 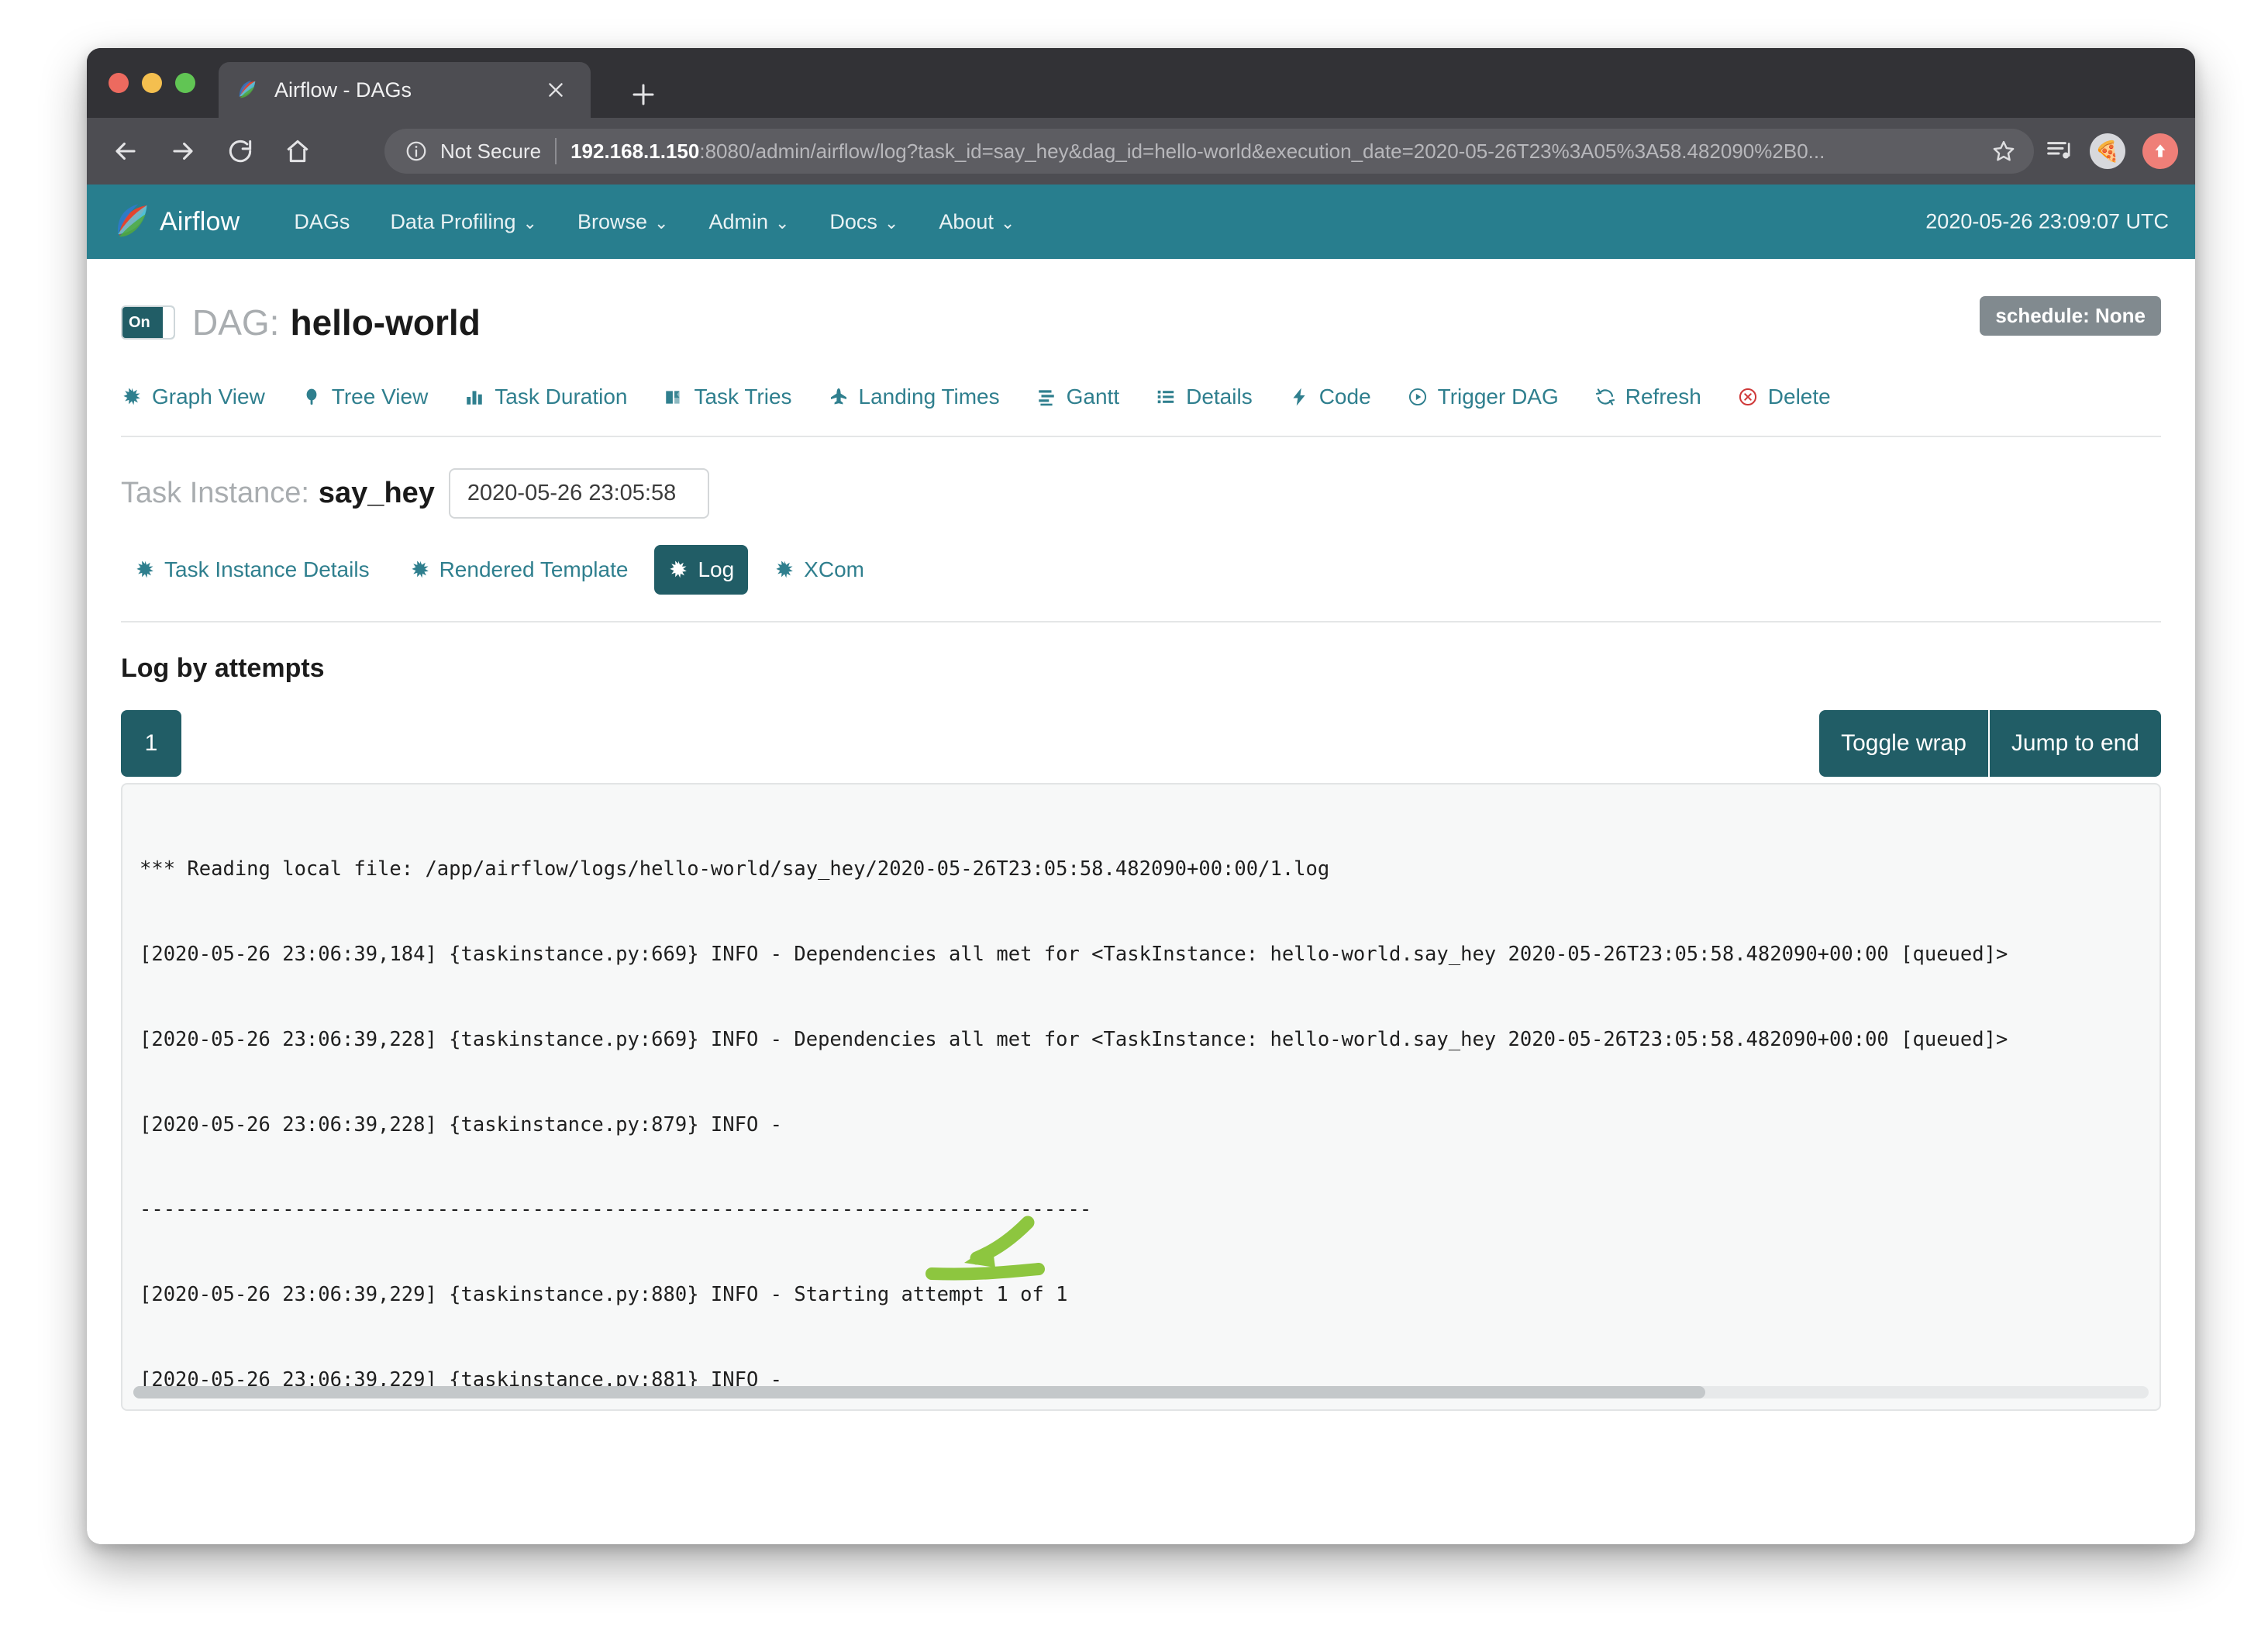 What do you see at coordinates (1141, 743) in the screenshot?
I see `log-attempt-row: 1 Toggle wrap Jump to end` at bounding box center [1141, 743].